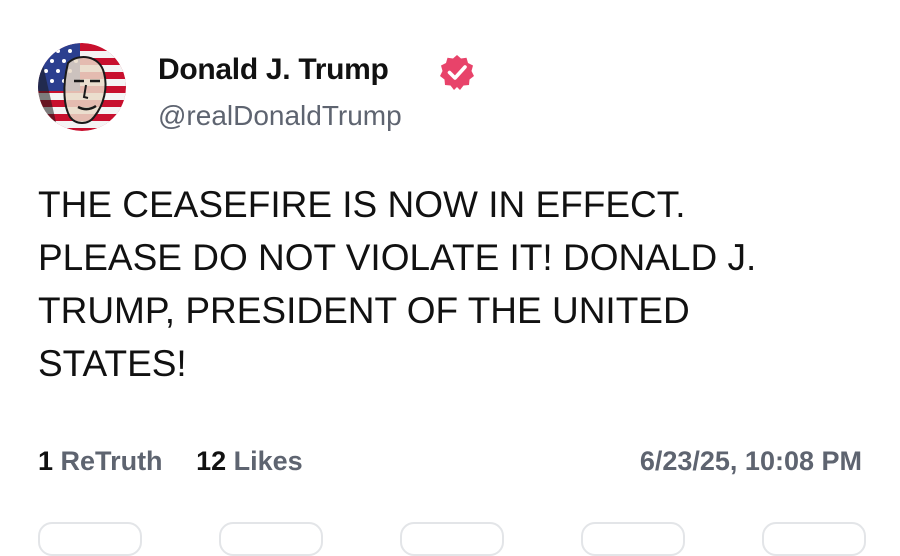 The width and height of the screenshot is (900, 556). I want to click on action-bar, so click(452, 539).